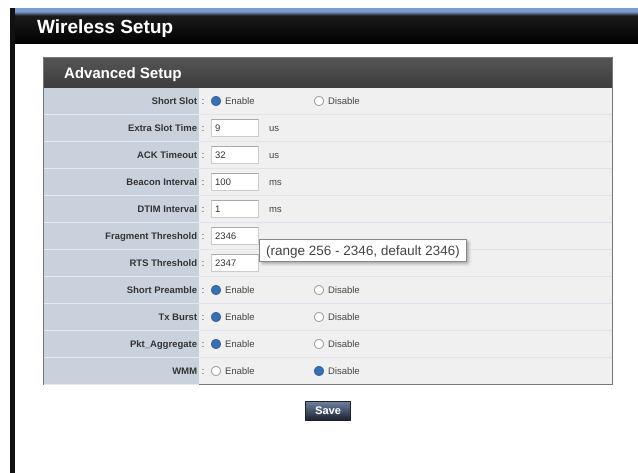 Image resolution: width=638 pixels, height=473 pixels. Describe the element at coordinates (121, 128) in the screenshot. I see `field-label: Extra Slot Time` at that location.